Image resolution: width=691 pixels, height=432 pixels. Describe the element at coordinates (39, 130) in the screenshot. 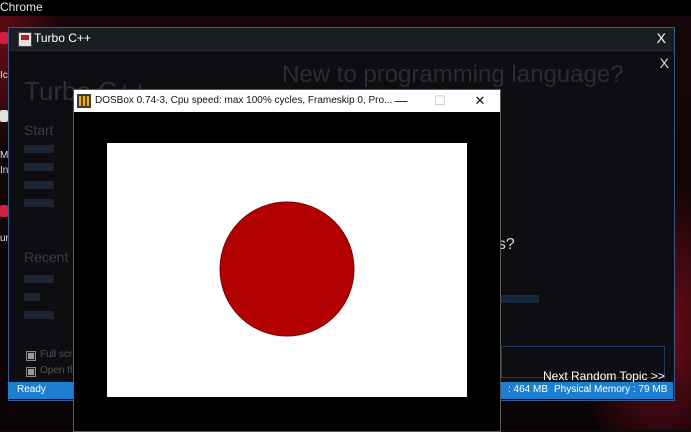

I see `start-section-title: Start` at that location.